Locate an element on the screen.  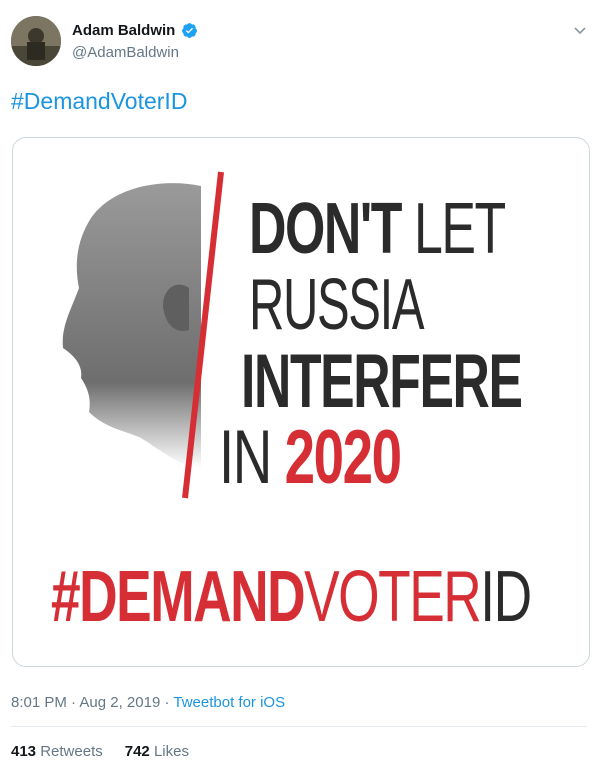
retweets-stat: 413 Retweets is located at coordinates (57, 751).